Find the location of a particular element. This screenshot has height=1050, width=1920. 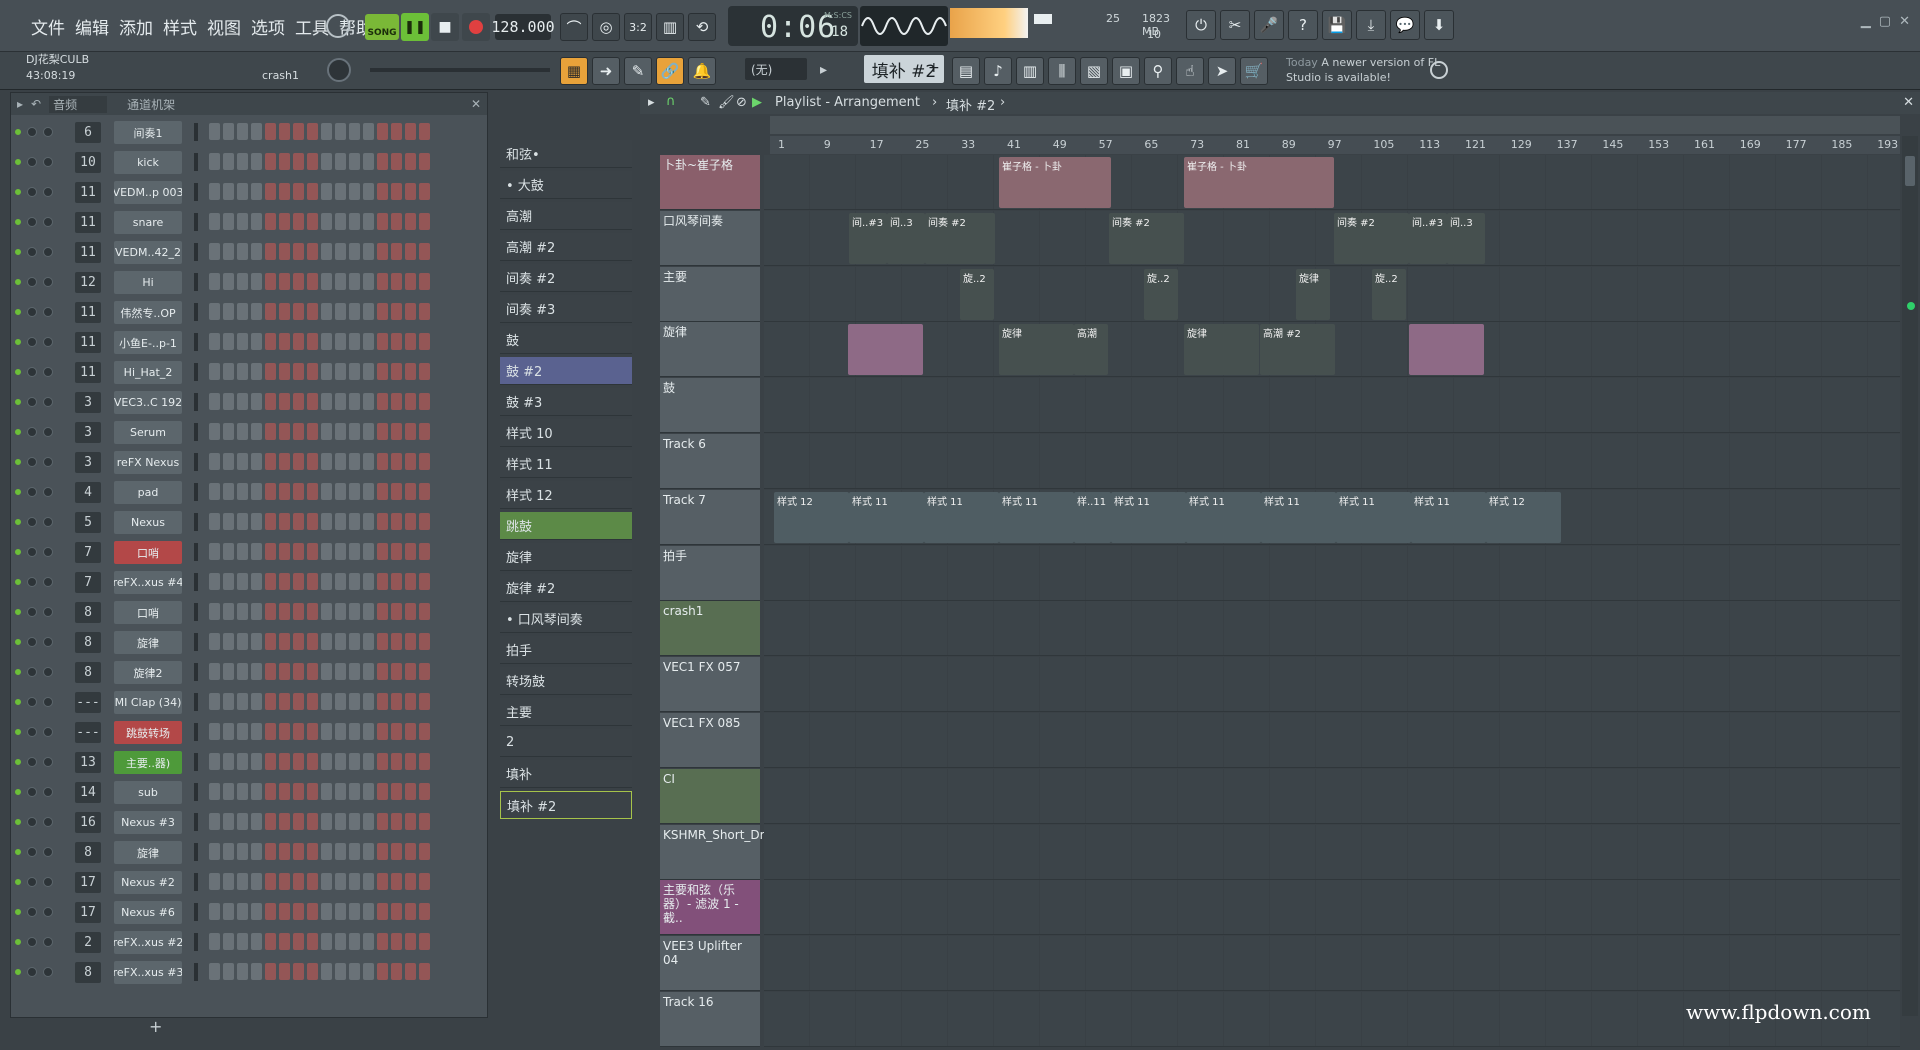

track-header: Track 16 is located at coordinates (710, 1019).